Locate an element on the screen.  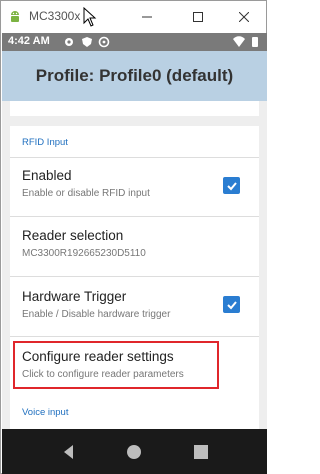
enabled-checkbox is located at coordinates (231, 185).